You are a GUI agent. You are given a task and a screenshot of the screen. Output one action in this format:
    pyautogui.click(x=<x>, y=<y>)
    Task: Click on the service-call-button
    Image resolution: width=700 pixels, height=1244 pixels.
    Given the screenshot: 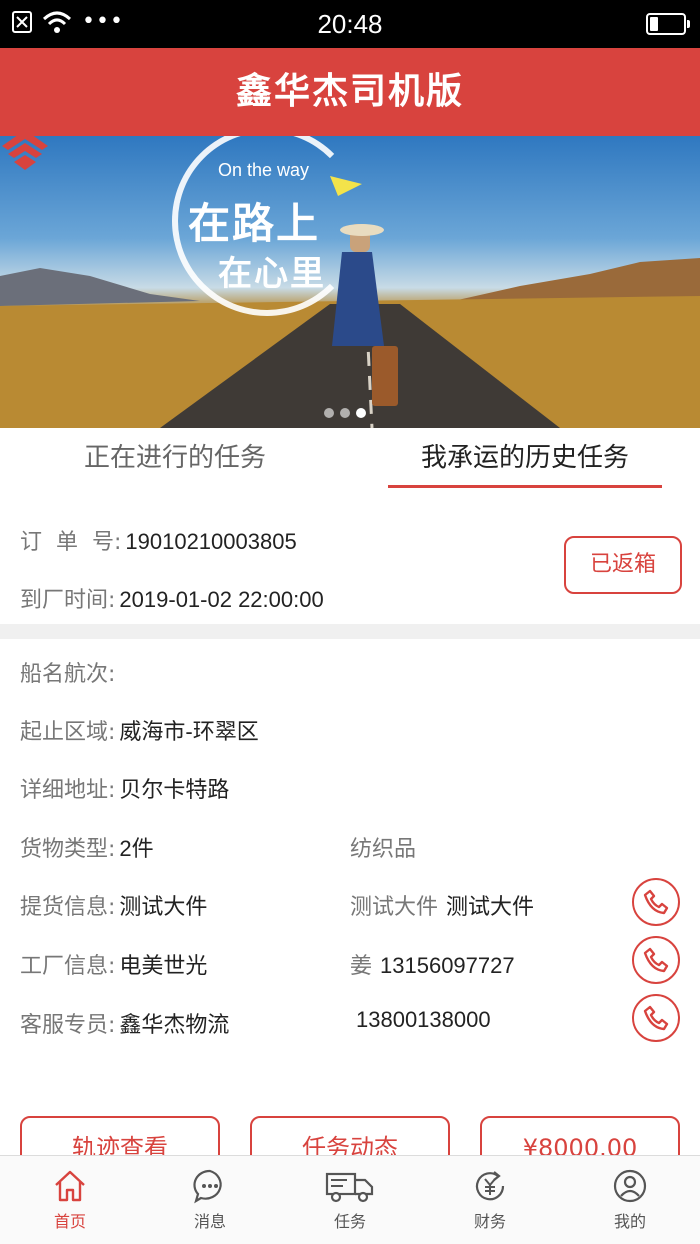 What is the action you would take?
    pyautogui.click(x=656, y=1018)
    